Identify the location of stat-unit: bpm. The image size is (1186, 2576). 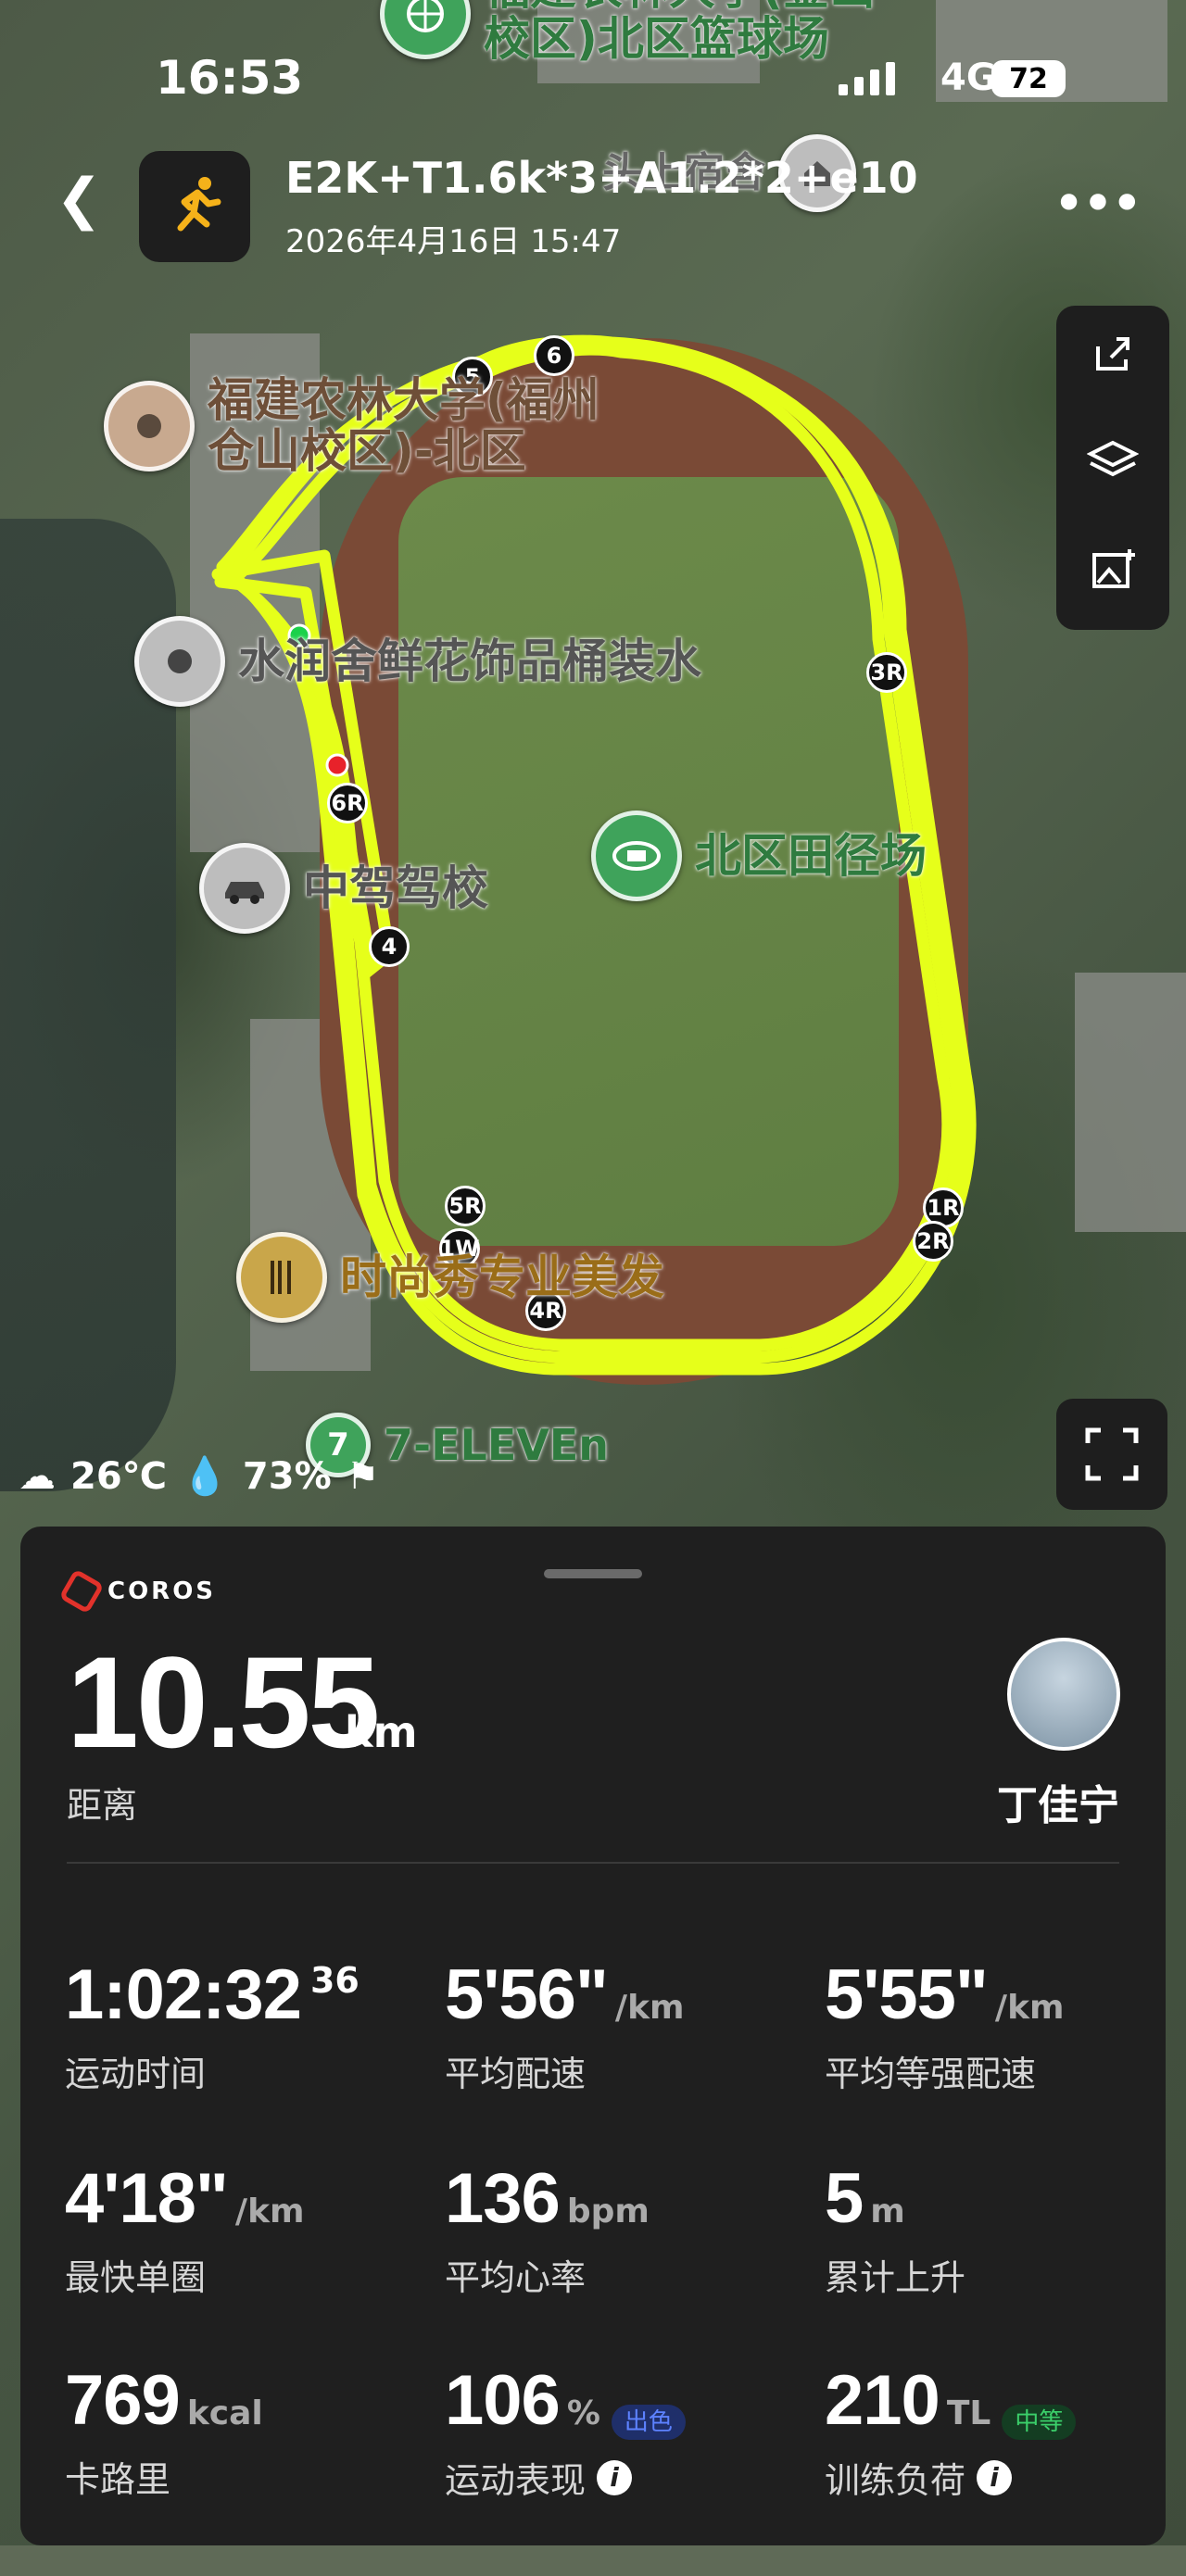
(608, 2211).